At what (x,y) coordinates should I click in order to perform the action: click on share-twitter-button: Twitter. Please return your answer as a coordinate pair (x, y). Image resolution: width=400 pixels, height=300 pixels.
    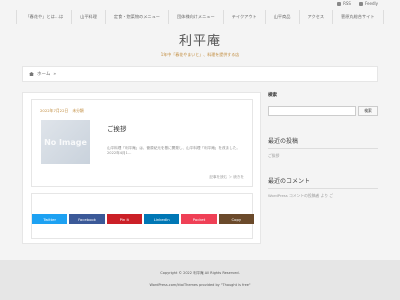
    Looking at the image, I should click on (50, 219).